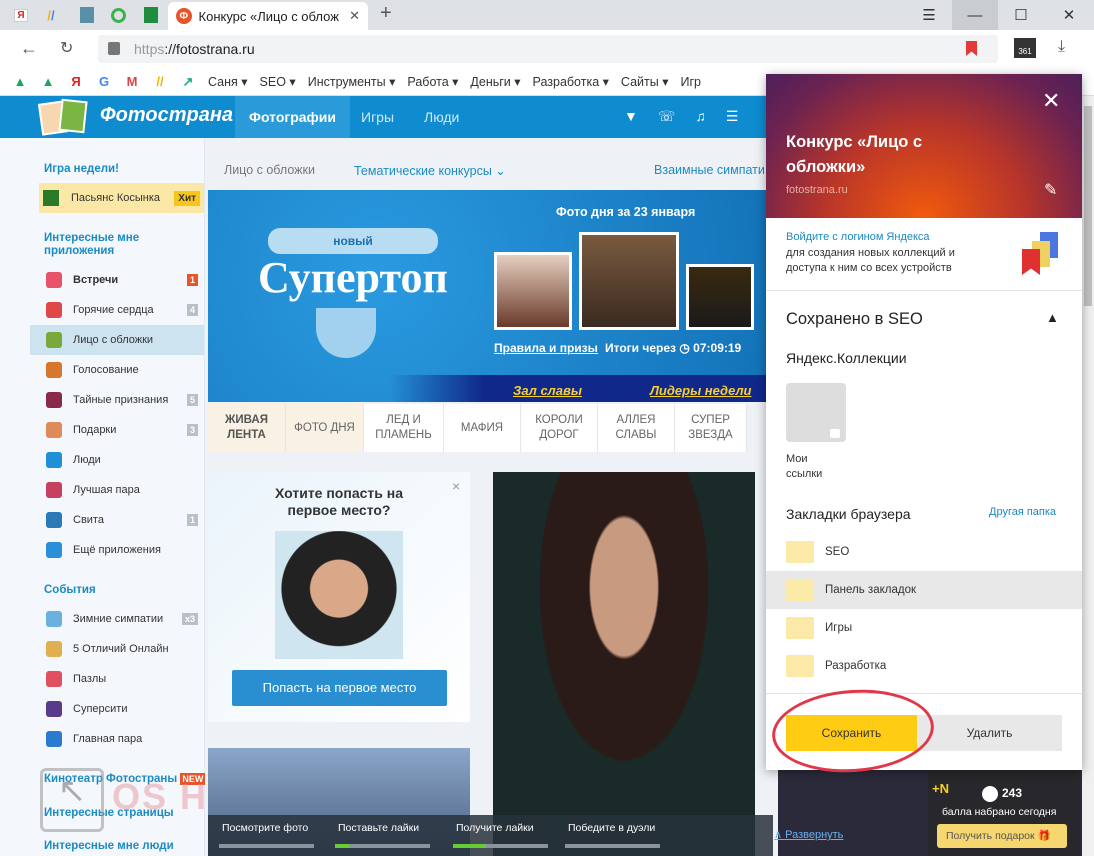 The width and height of the screenshot is (1094, 856). What do you see at coordinates (1025, 48) in the screenshot?
I see `extension-badge: 361` at bounding box center [1025, 48].